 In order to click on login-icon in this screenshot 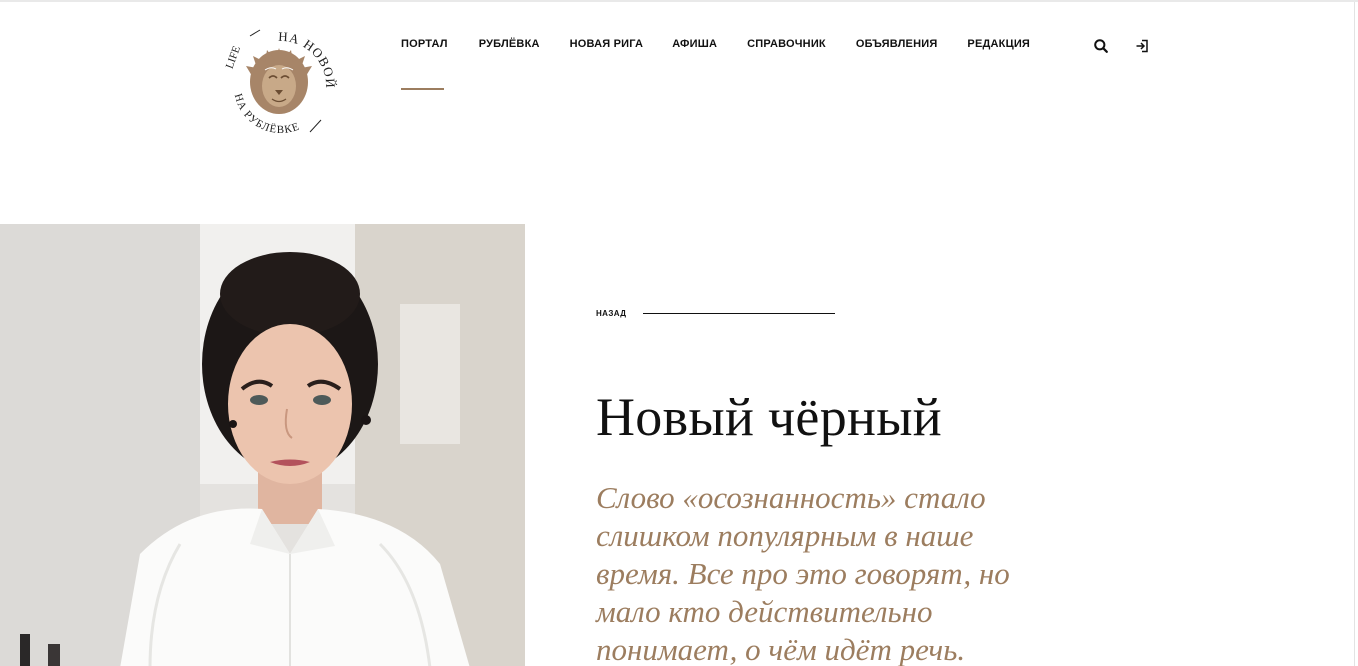, I will do `click(1142, 46)`.